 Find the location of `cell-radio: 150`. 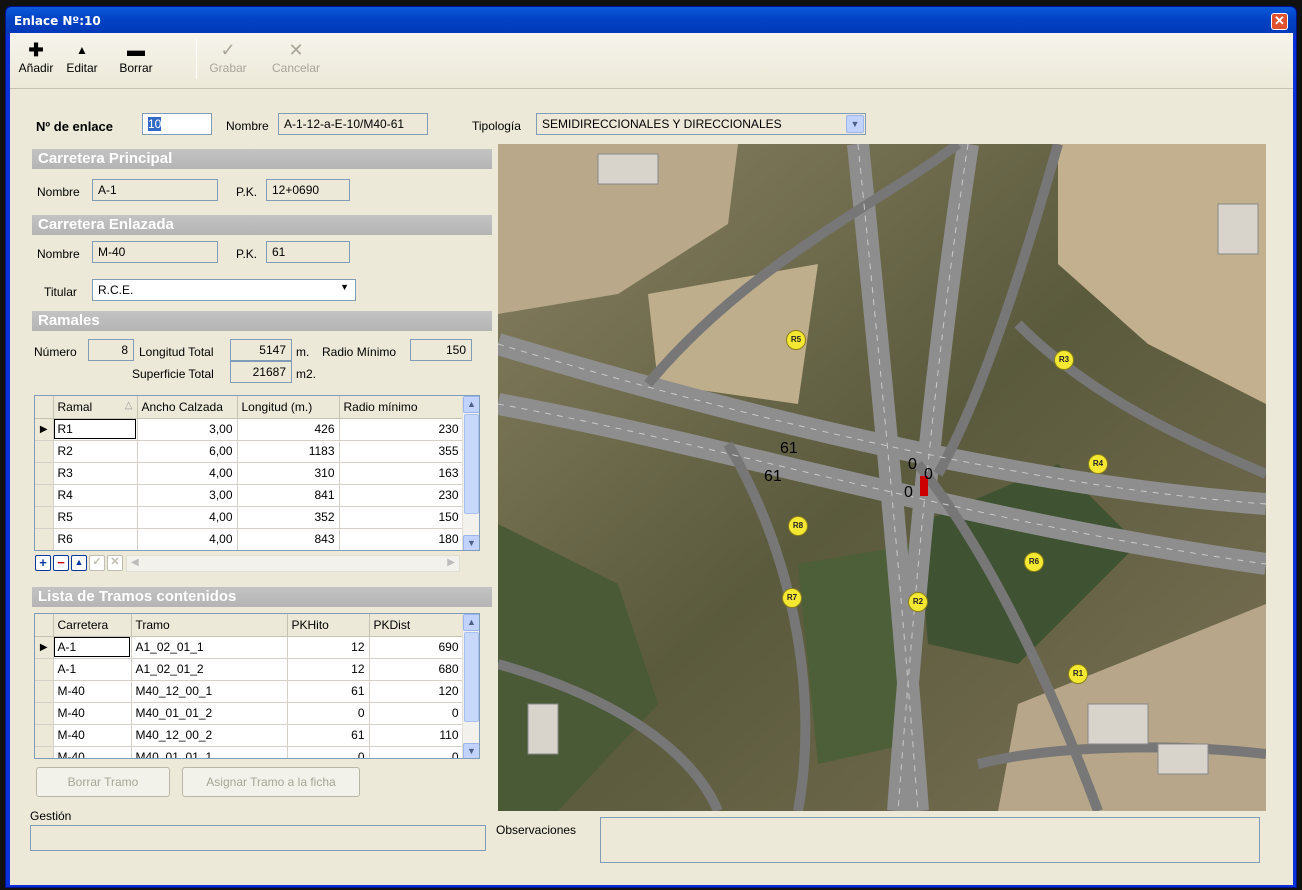

cell-radio: 150 is located at coordinates (401, 517).